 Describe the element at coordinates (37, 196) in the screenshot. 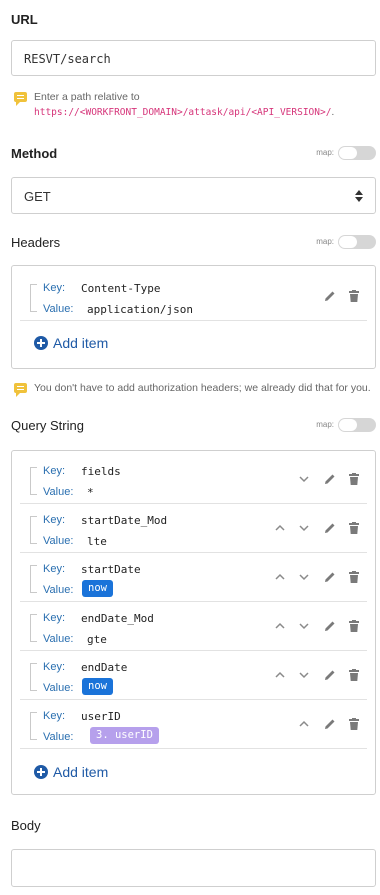

I see `method-selected-value: GET` at that location.